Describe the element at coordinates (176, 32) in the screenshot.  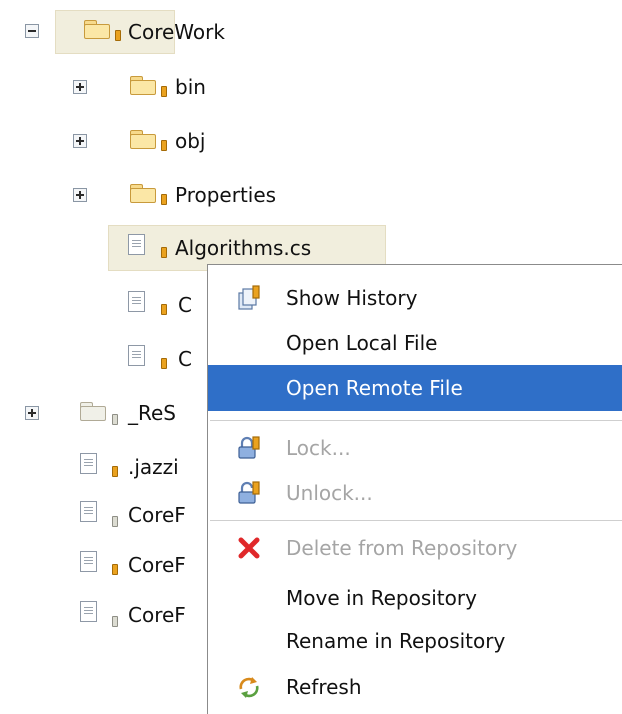
I see `tree-label: CoreWork` at that location.